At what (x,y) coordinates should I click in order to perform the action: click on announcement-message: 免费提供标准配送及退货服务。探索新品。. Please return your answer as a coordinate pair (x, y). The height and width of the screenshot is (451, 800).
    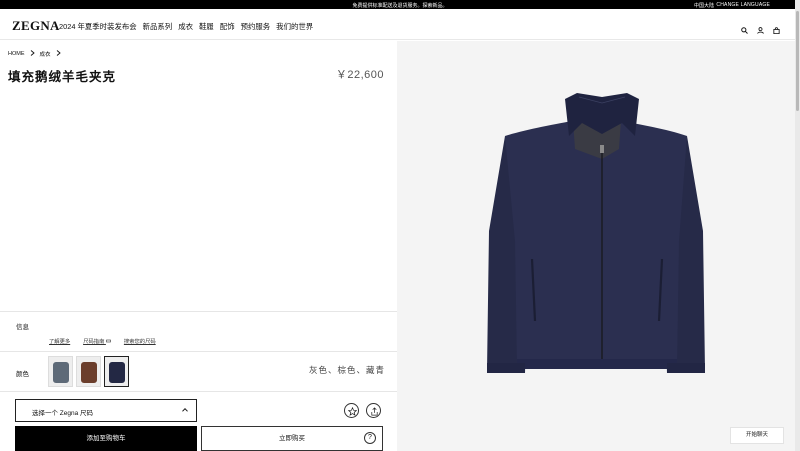
    Looking at the image, I should click on (400, 5).